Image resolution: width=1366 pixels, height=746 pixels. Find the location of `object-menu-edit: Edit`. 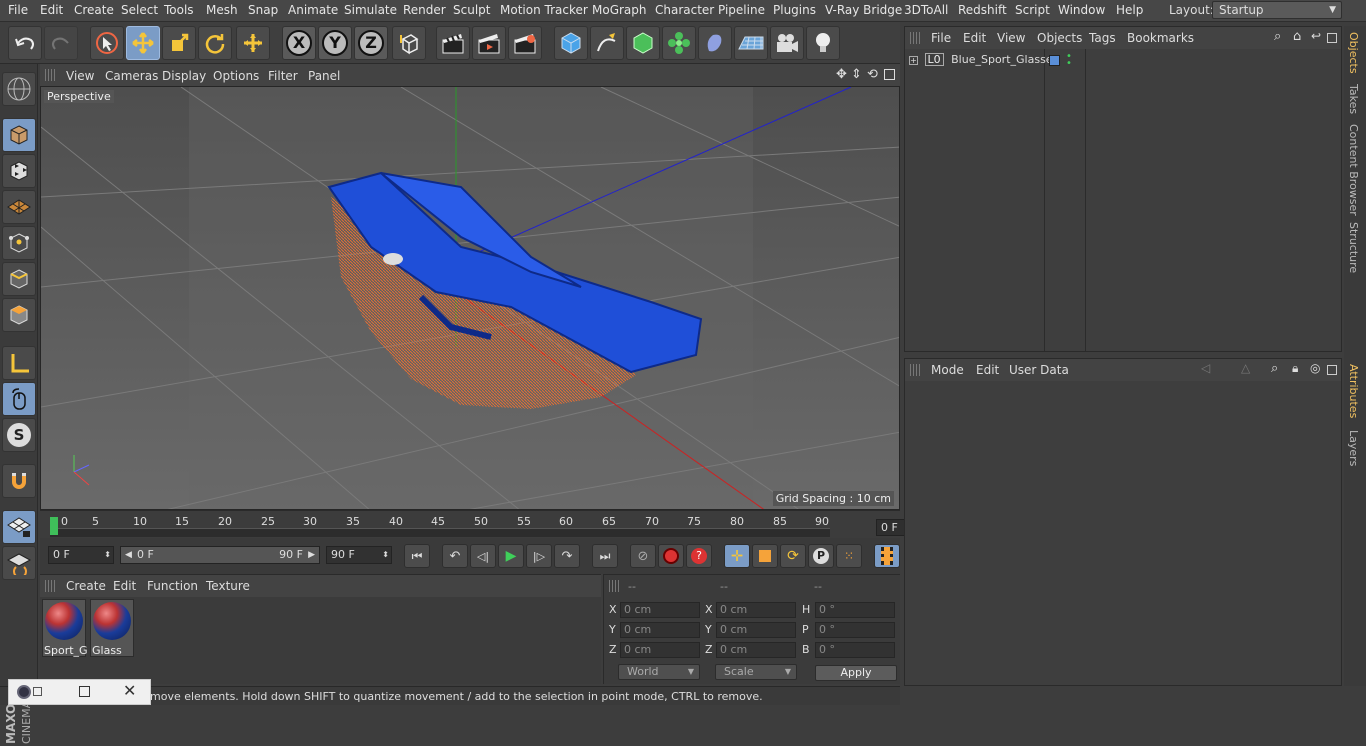

object-menu-edit: Edit is located at coordinates (974, 38).